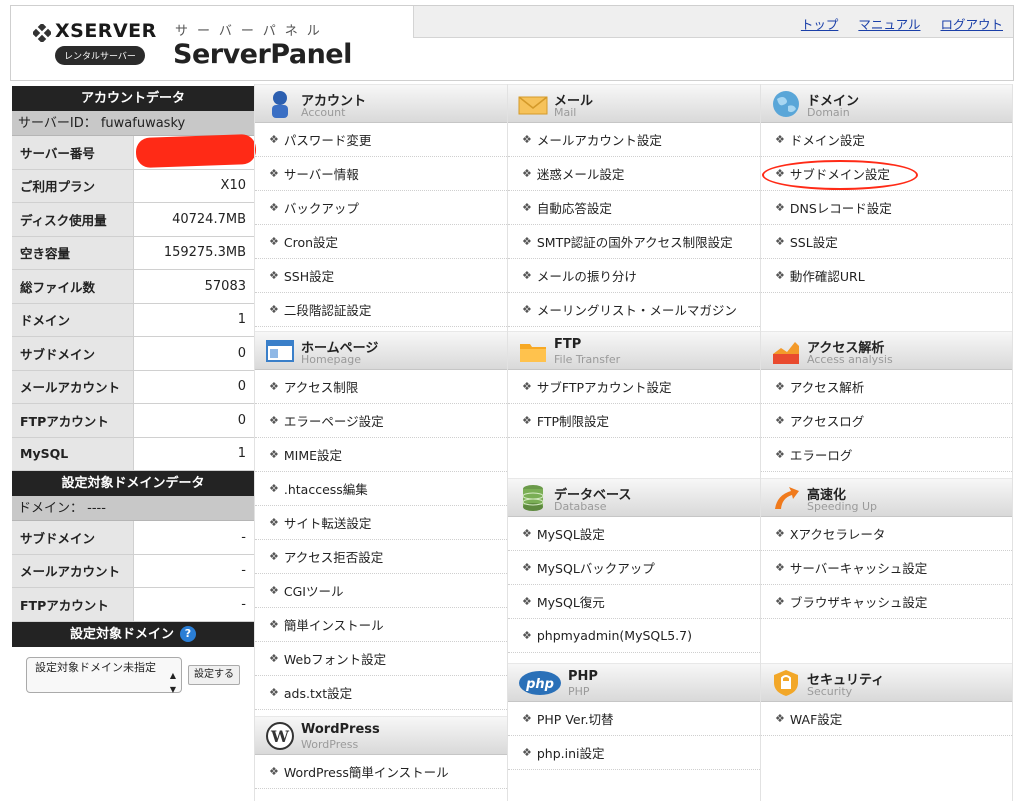  What do you see at coordinates (971, 24) in the screenshot?
I see `logout-link: ログアウト` at bounding box center [971, 24].